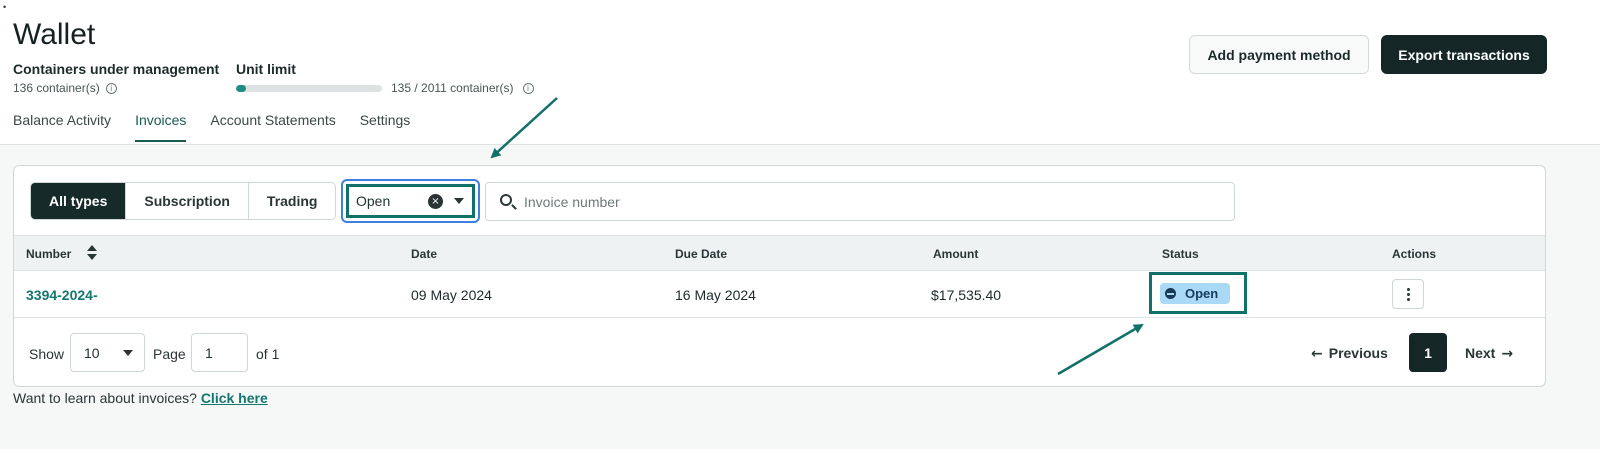 Image resolution: width=1600 pixels, height=449 pixels. I want to click on invoice-search, so click(860, 201).